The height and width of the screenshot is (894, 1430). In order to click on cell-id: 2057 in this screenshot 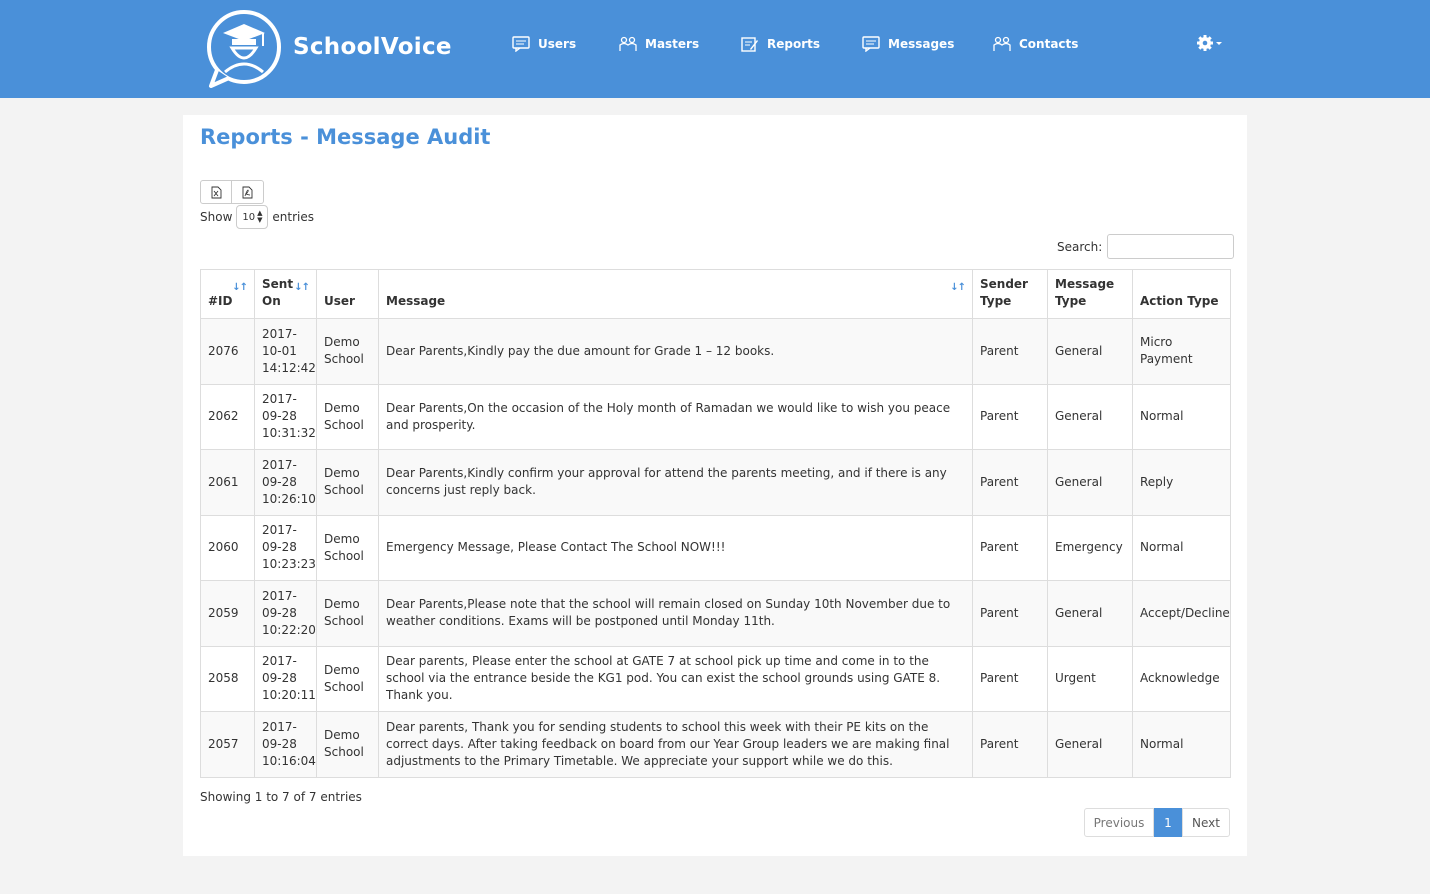, I will do `click(227, 744)`.